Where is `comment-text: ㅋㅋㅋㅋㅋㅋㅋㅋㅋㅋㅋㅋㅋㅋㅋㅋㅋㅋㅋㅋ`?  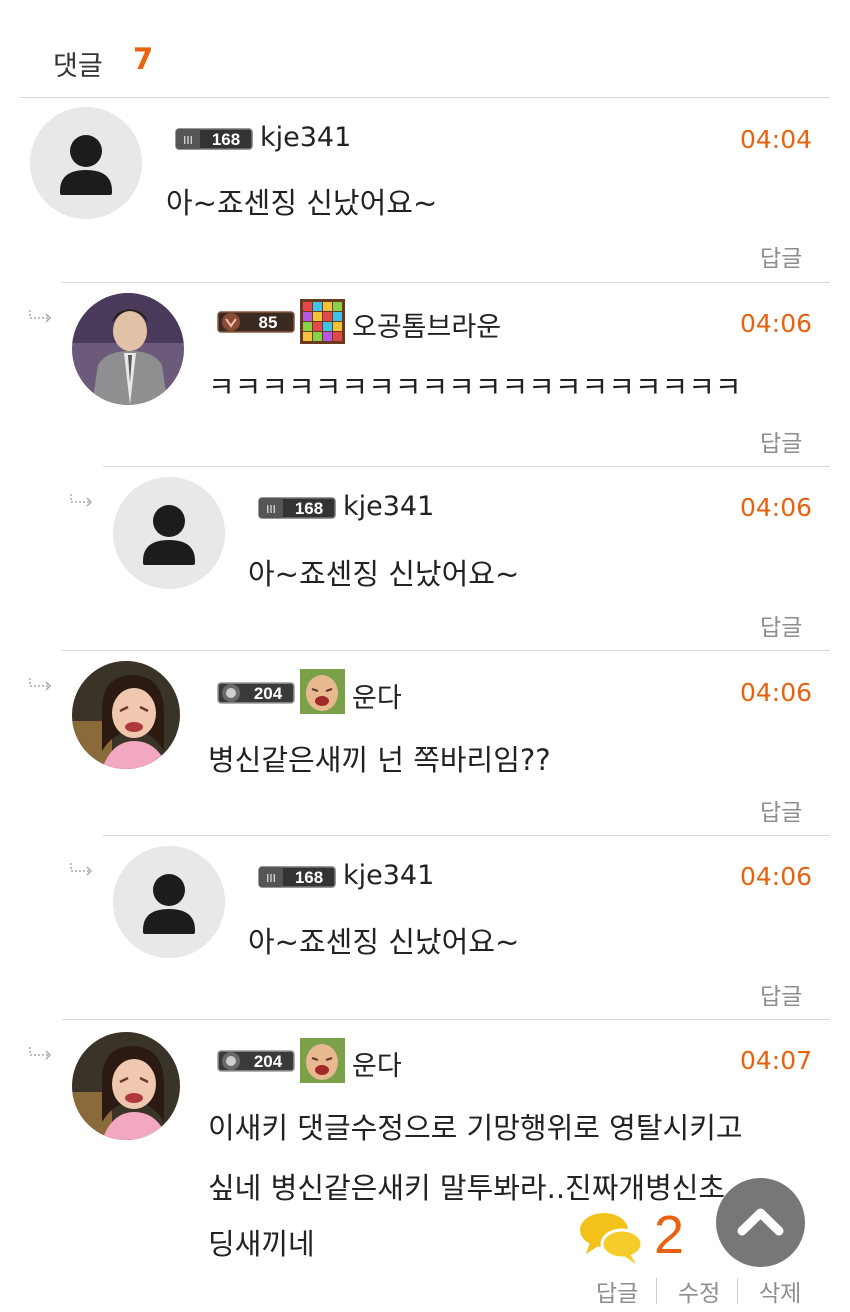
comment-text: ㅋㅋㅋㅋㅋㅋㅋㅋㅋㅋㅋㅋㅋㅋㅋㅋㅋㅋㅋㅋ is located at coordinates (475, 387).